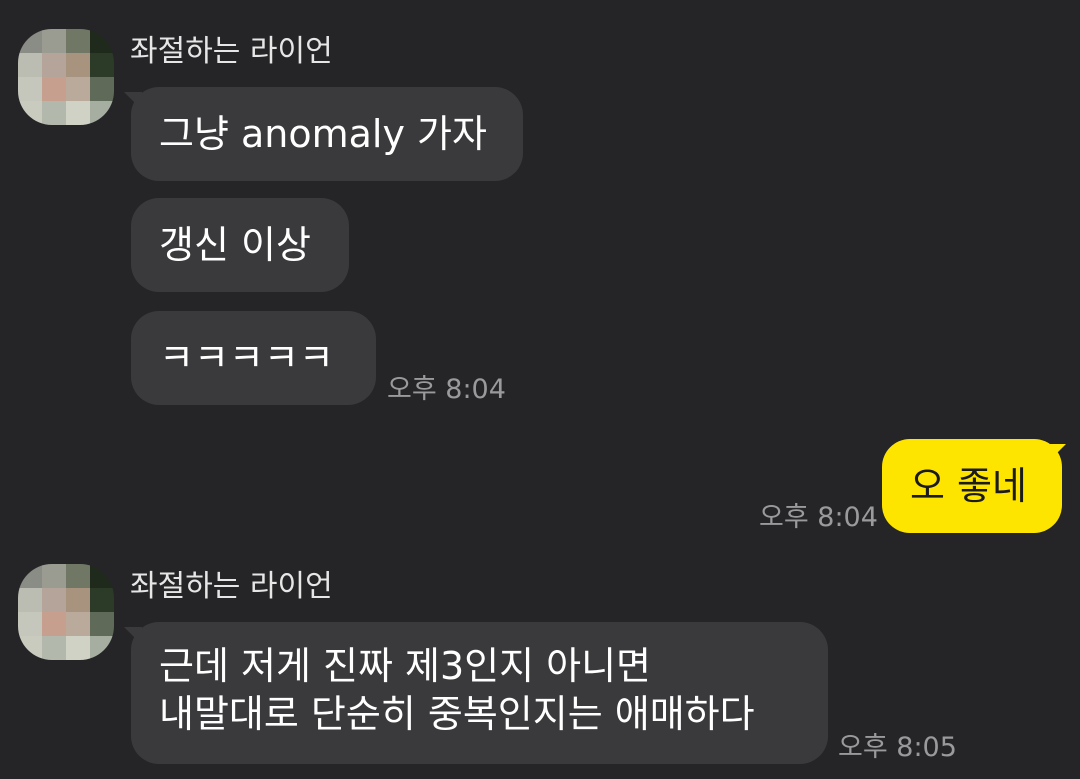 The image size is (1080, 779). What do you see at coordinates (327, 134) in the screenshot?
I see `message-bubble: 그냥 anomaly 가자` at bounding box center [327, 134].